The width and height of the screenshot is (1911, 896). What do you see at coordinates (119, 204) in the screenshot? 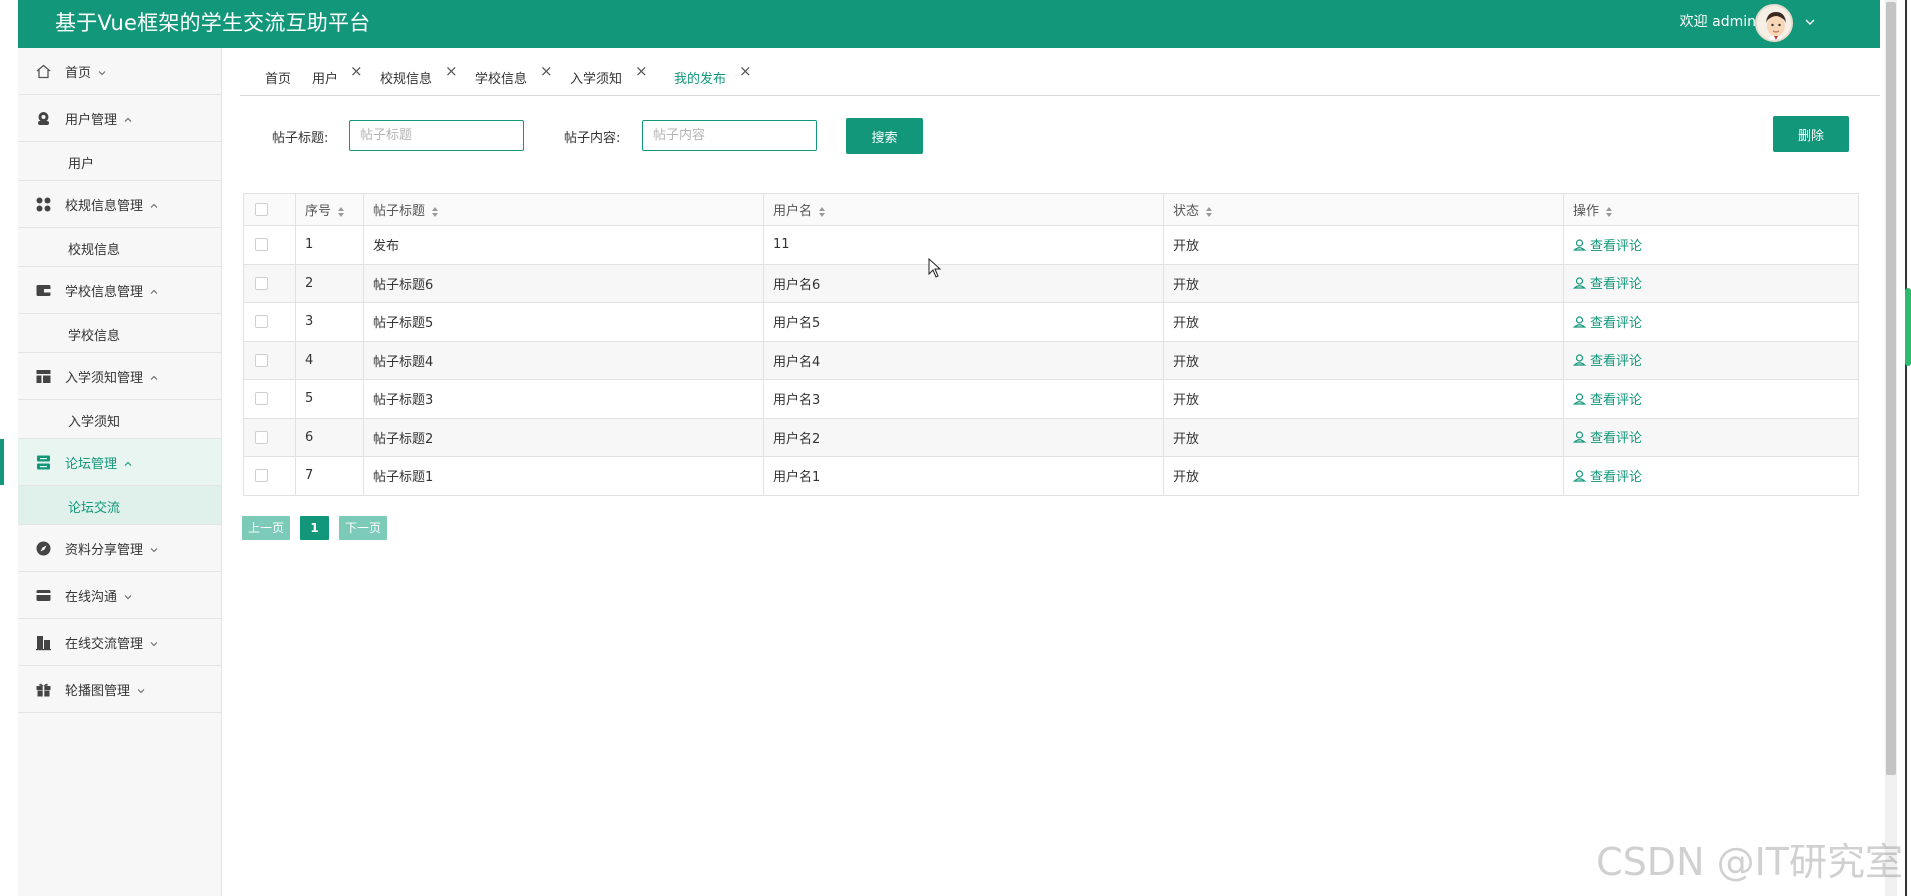
I see `sidebar-item-rules-management: 校规信息管理` at bounding box center [119, 204].